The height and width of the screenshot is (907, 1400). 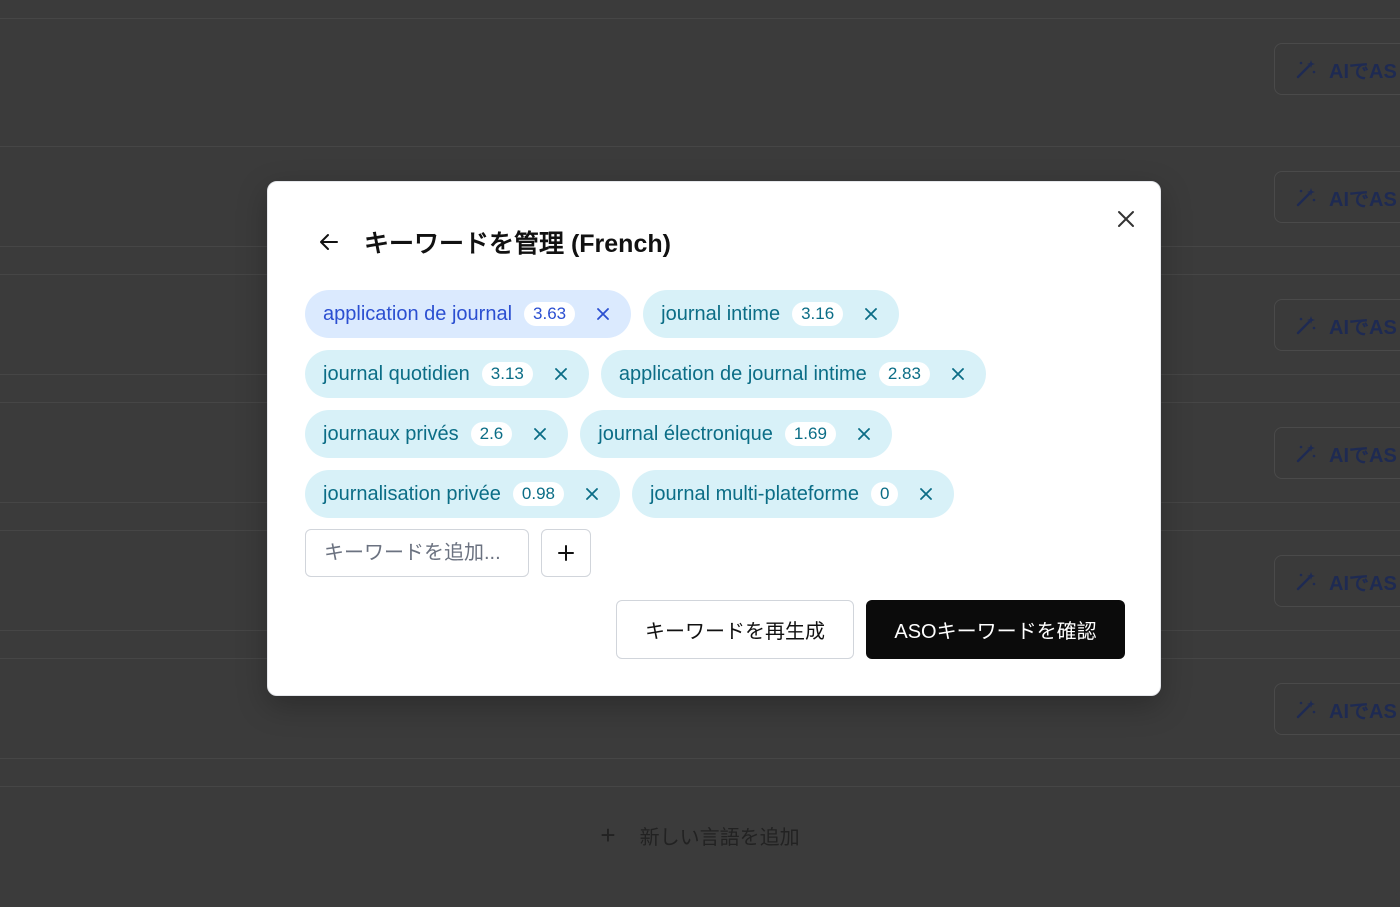 I want to click on add-keyword-row, so click(x=448, y=553).